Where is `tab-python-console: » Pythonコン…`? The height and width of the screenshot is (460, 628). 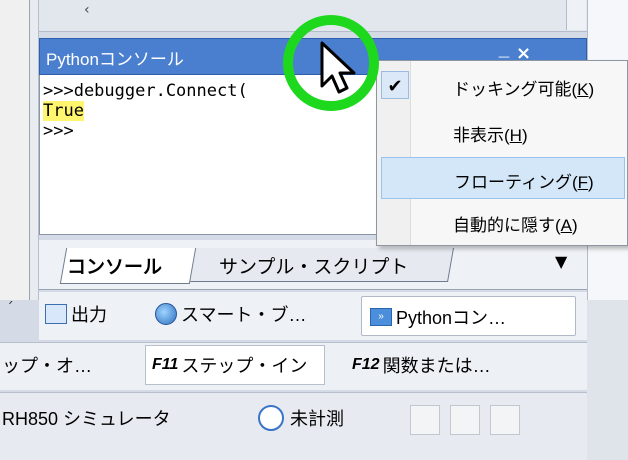
tab-python-console: » Pythonコン… is located at coordinates (468, 316).